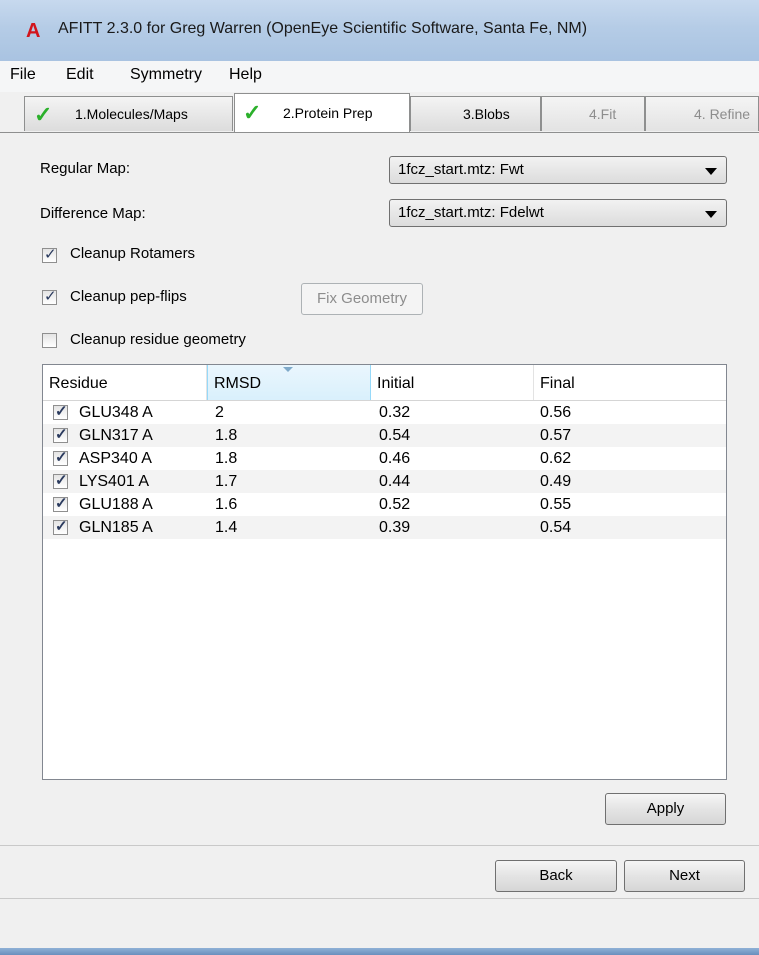 This screenshot has width=759, height=955. Describe the element at coordinates (722, 114) in the screenshot. I see `tab-label: 4. Refine` at that location.